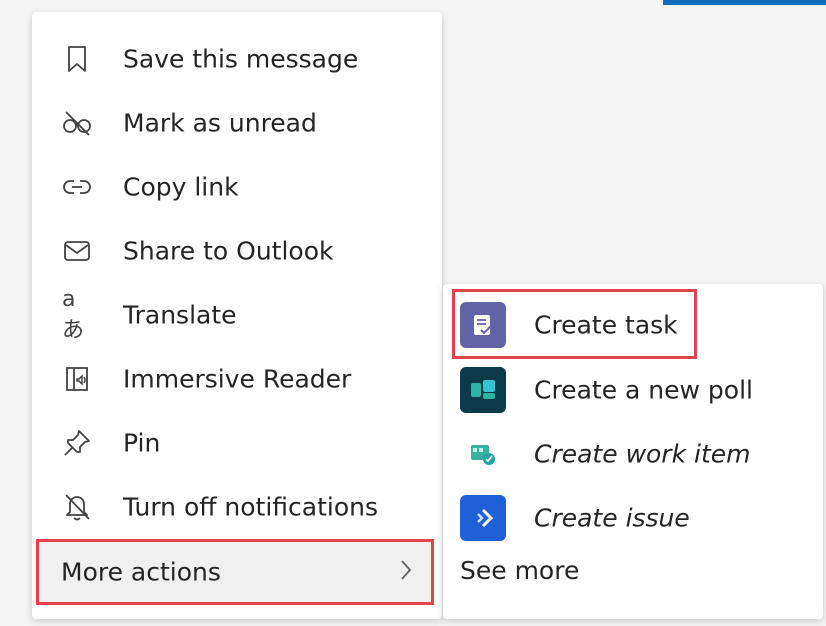  What do you see at coordinates (77, 251) in the screenshot?
I see `mail-icon` at bounding box center [77, 251].